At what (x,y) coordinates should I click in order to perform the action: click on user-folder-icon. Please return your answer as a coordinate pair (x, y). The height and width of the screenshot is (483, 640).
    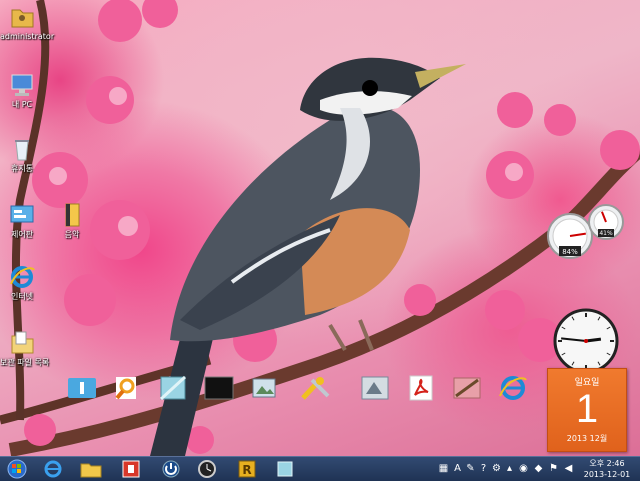
    Looking at the image, I should click on (22, 17).